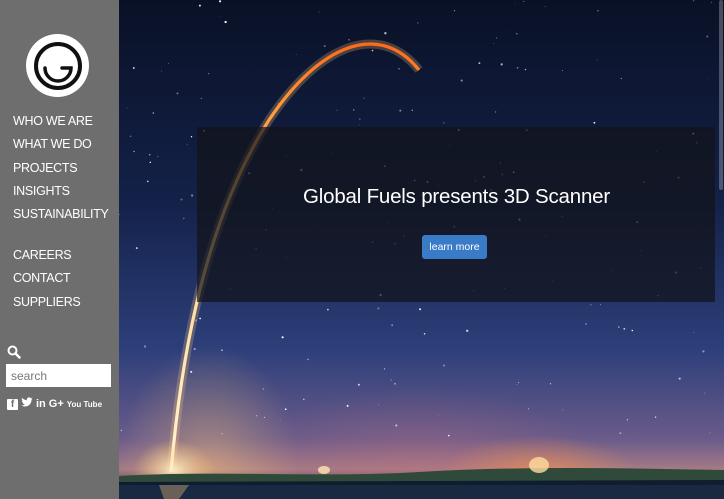 This screenshot has width=724, height=499. Describe the element at coordinates (84, 404) in the screenshot. I see `youtube-icon: You Tube` at that location.